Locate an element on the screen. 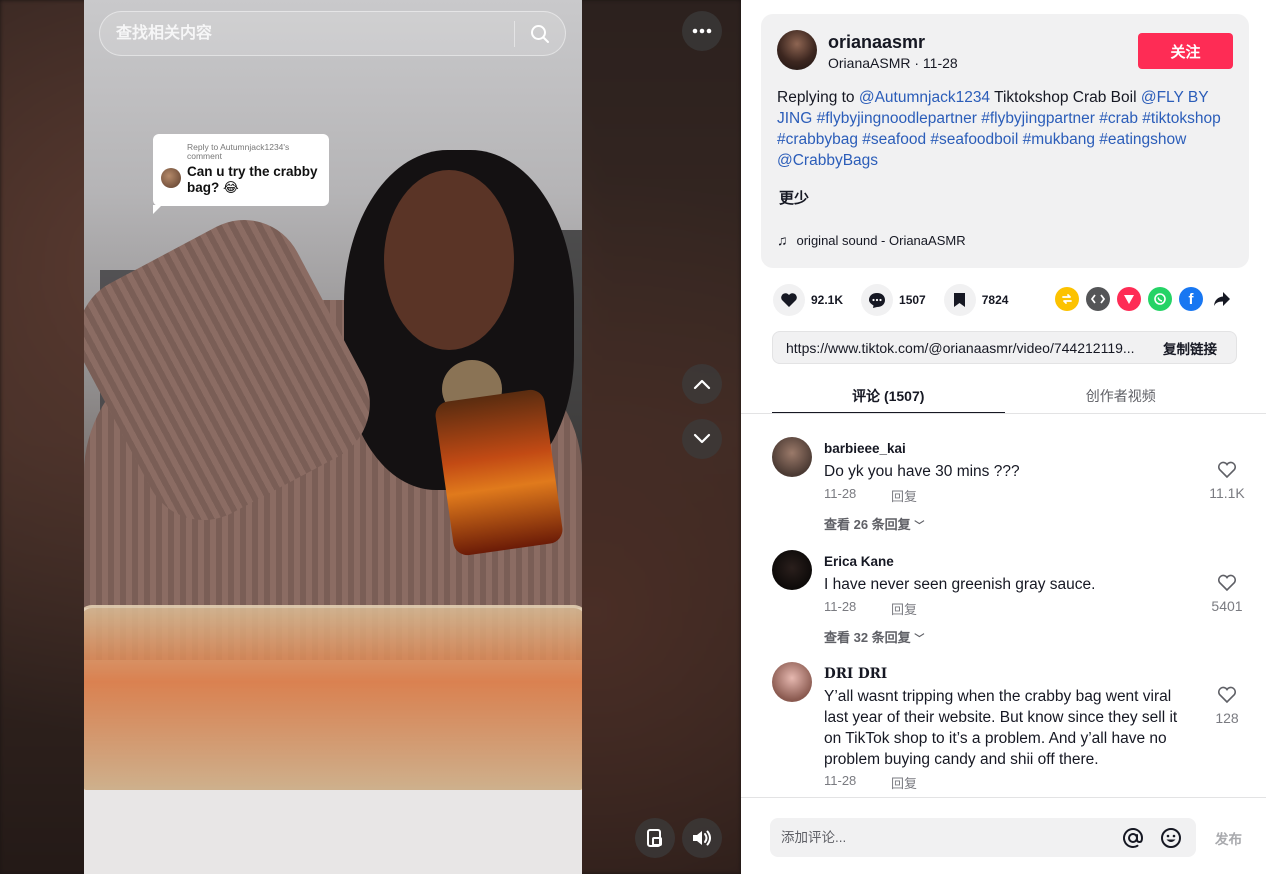 The height and width of the screenshot is (874, 1266). panel-tabs: 评论 (1507) 创作者视频 is located at coordinates (1004, 396).